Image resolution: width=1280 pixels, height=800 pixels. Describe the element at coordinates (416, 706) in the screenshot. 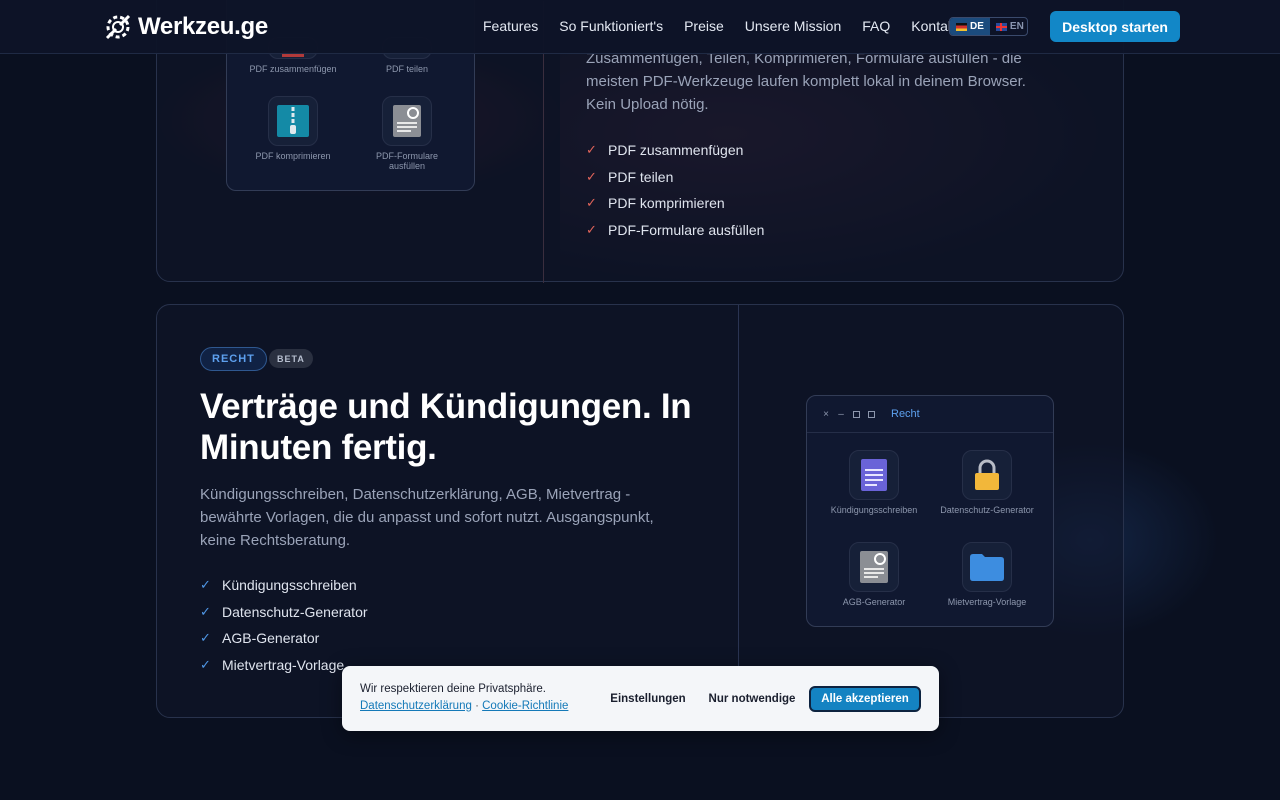

I see `privacy-policy-link: Datenschutzerklärung` at that location.